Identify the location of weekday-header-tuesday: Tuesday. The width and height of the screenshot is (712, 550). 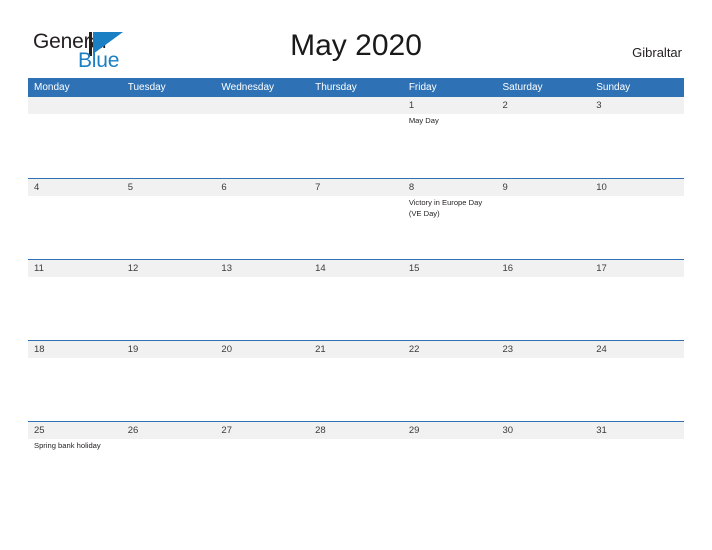
(146, 87).